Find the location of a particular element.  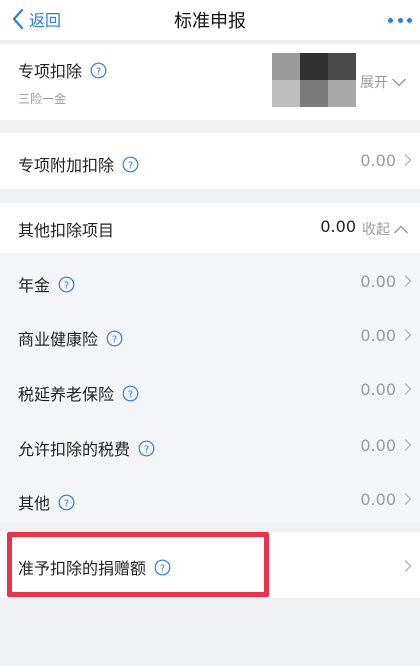

list-item: 商业健康险 ? 0.00 is located at coordinates (210, 334).